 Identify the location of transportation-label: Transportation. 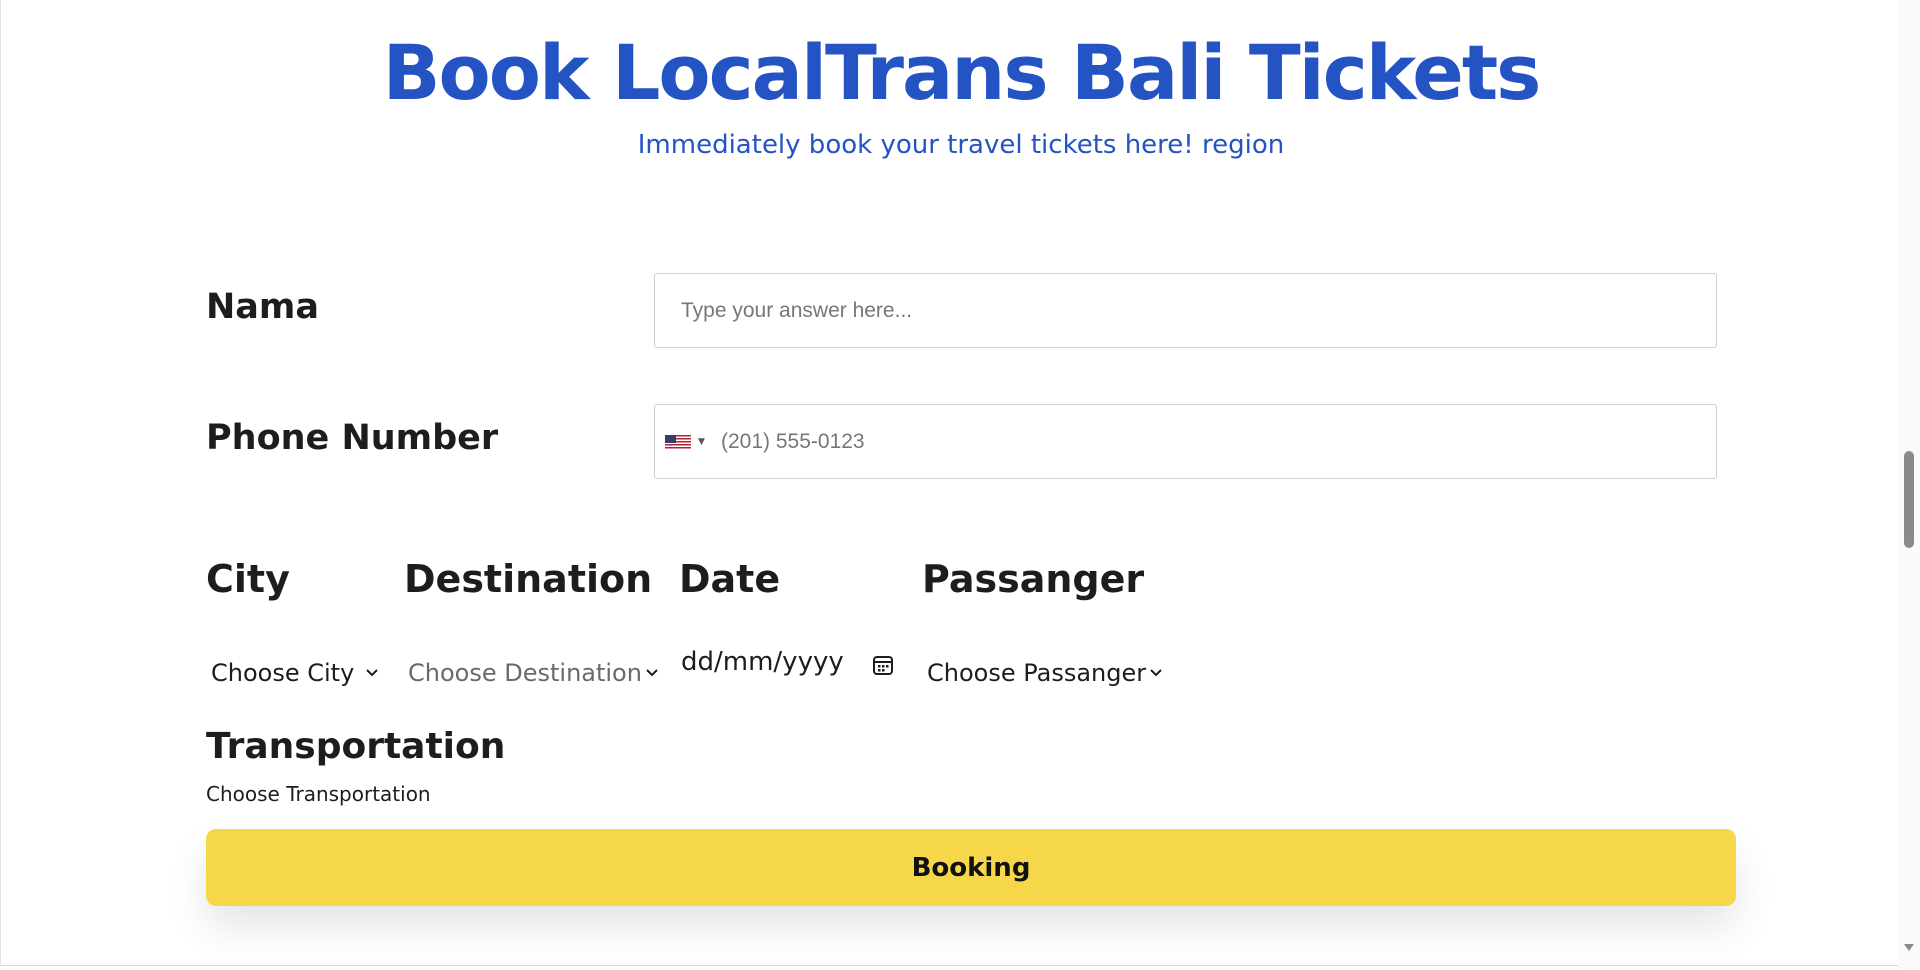
(356, 746).